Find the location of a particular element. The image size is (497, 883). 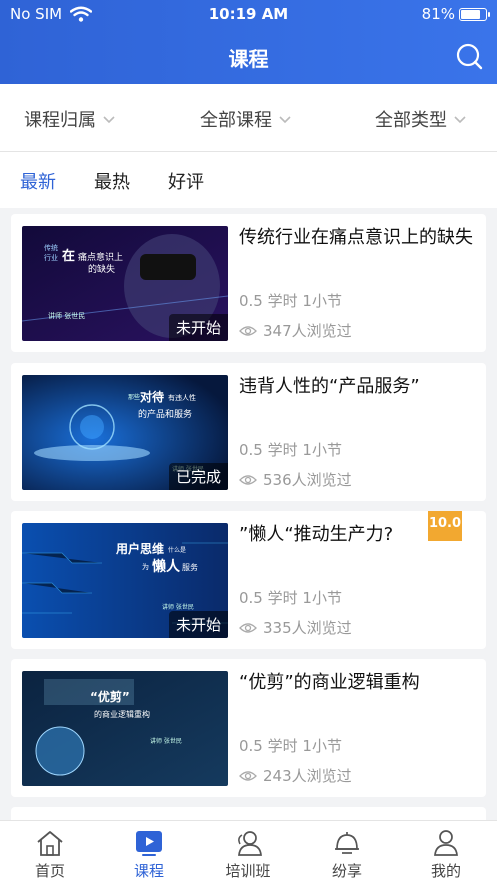

svg-text: “优剪” is located at coordinates (110, 696).